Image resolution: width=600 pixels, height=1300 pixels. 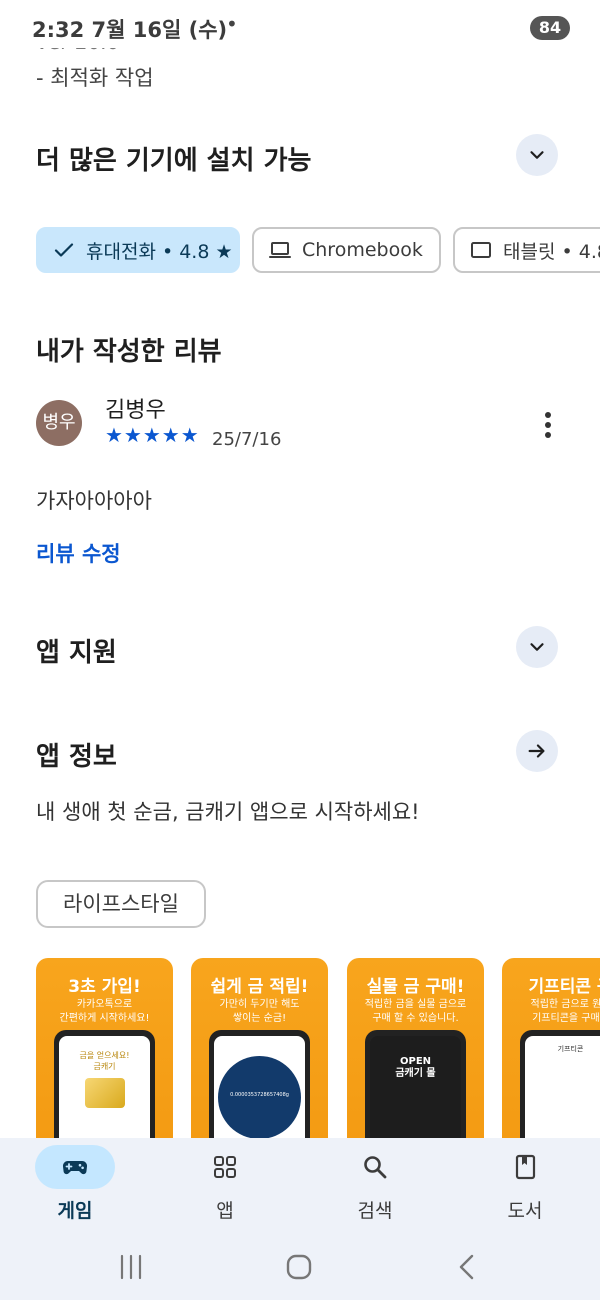 I want to click on screenshot-subtitle: 적립한 금을 실물 금으로 구매 할 수 있습니다., so click(x=415, y=1011).